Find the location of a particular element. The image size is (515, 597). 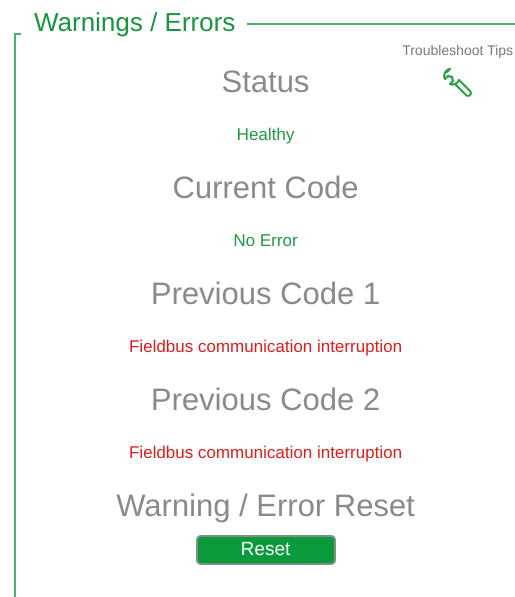

section-heading: Previous Code 1 is located at coordinates (265, 294).